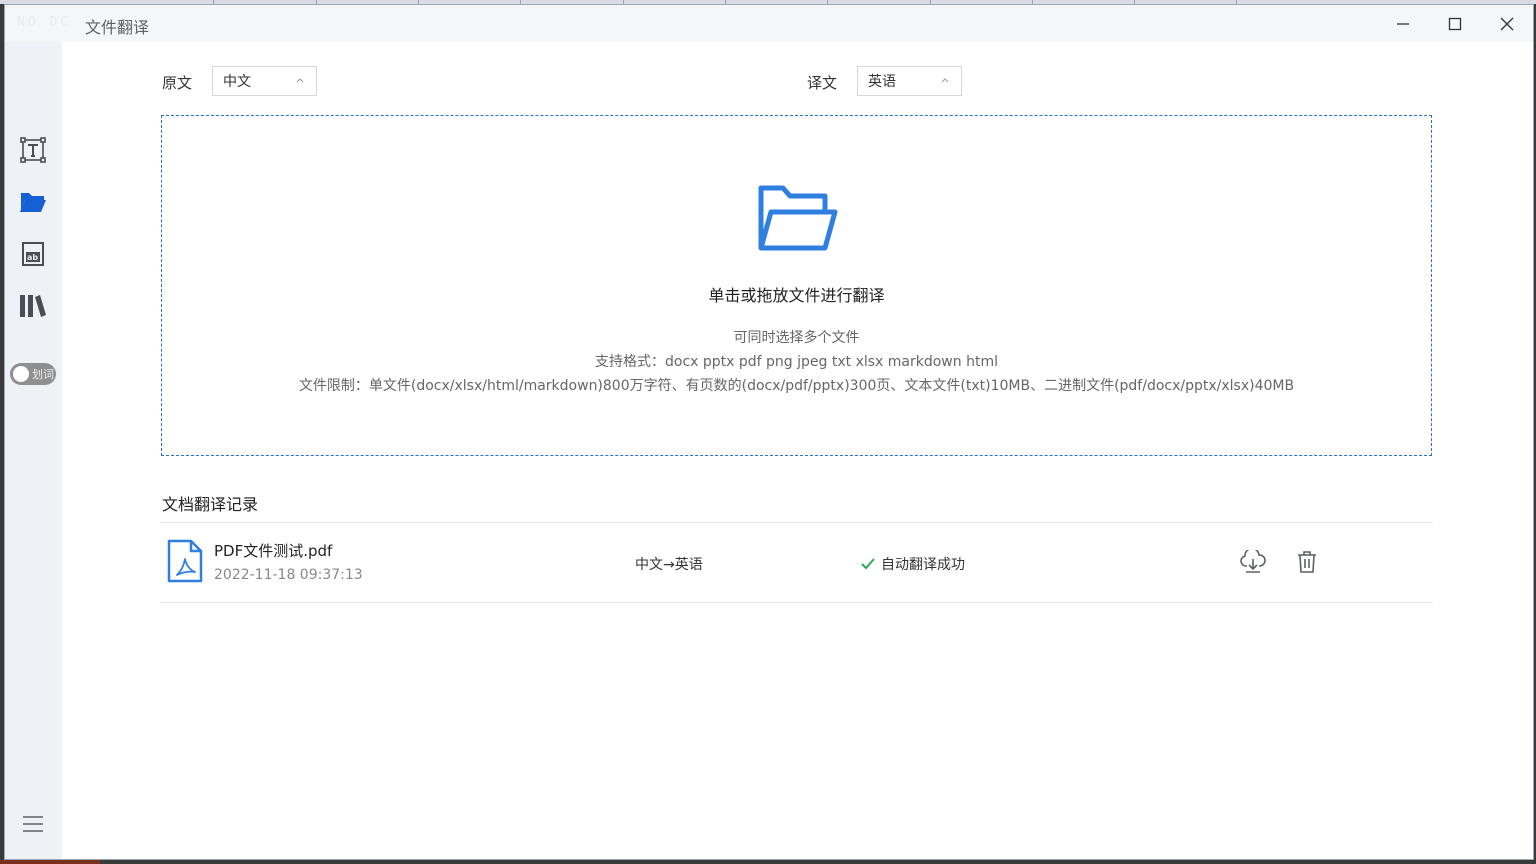 The image size is (1536, 864). Describe the element at coordinates (822, 83) in the screenshot. I see `target-language-label: 译文` at that location.